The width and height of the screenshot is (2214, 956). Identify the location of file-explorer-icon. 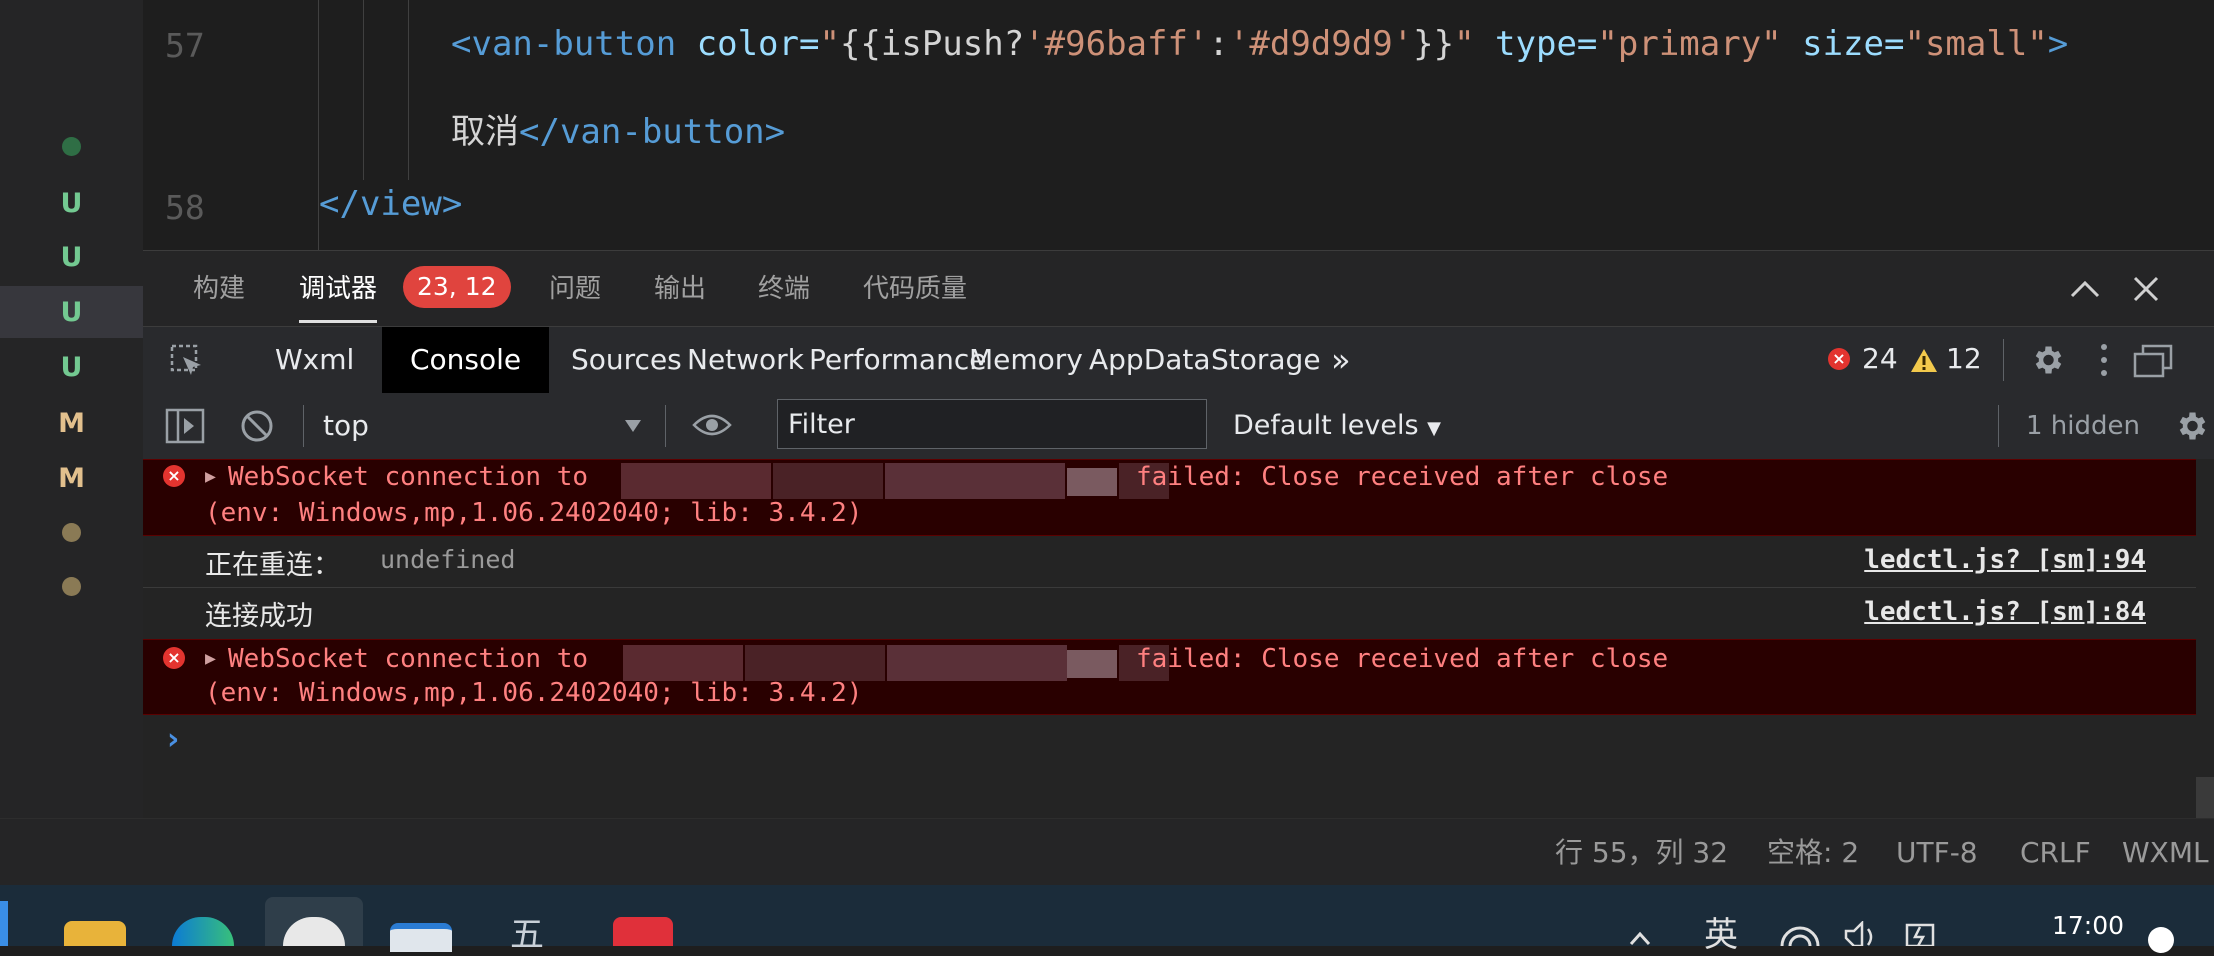
(95, 933).